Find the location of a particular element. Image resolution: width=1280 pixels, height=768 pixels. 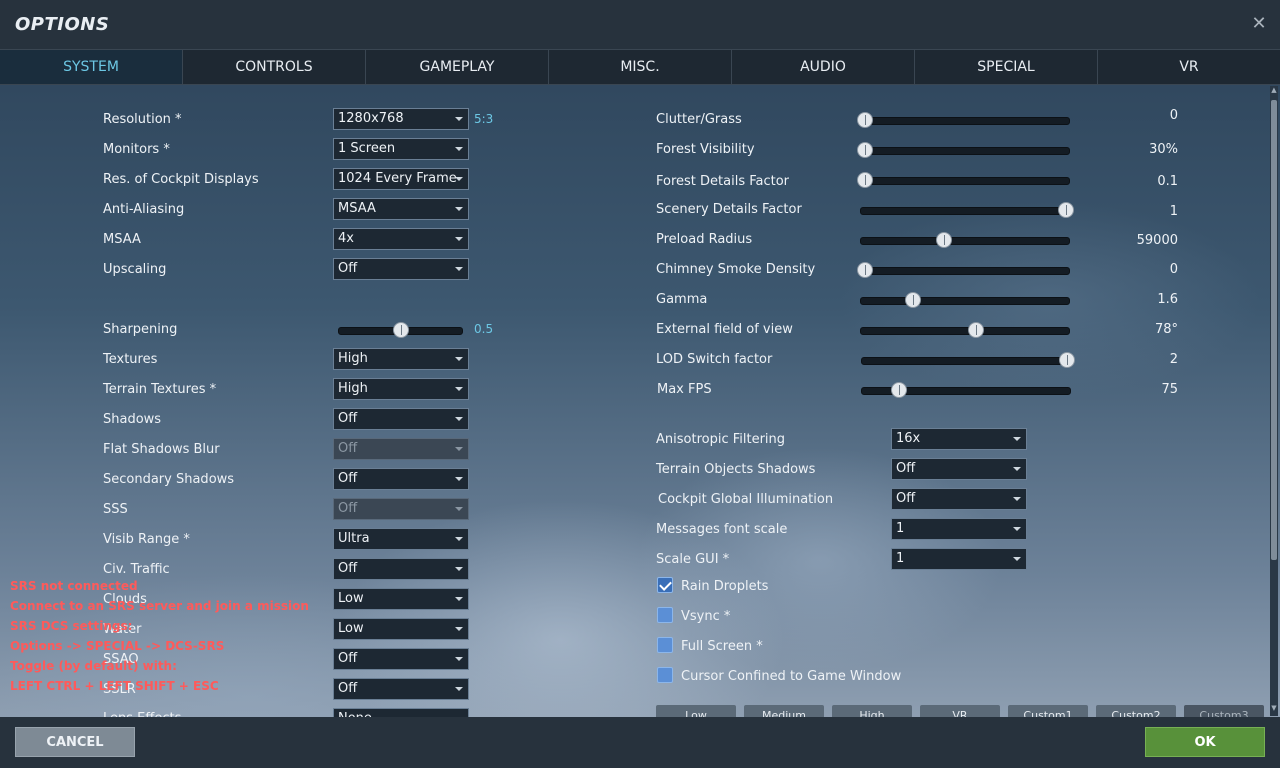

forest-visibility-slider is located at coordinates (963, 150).